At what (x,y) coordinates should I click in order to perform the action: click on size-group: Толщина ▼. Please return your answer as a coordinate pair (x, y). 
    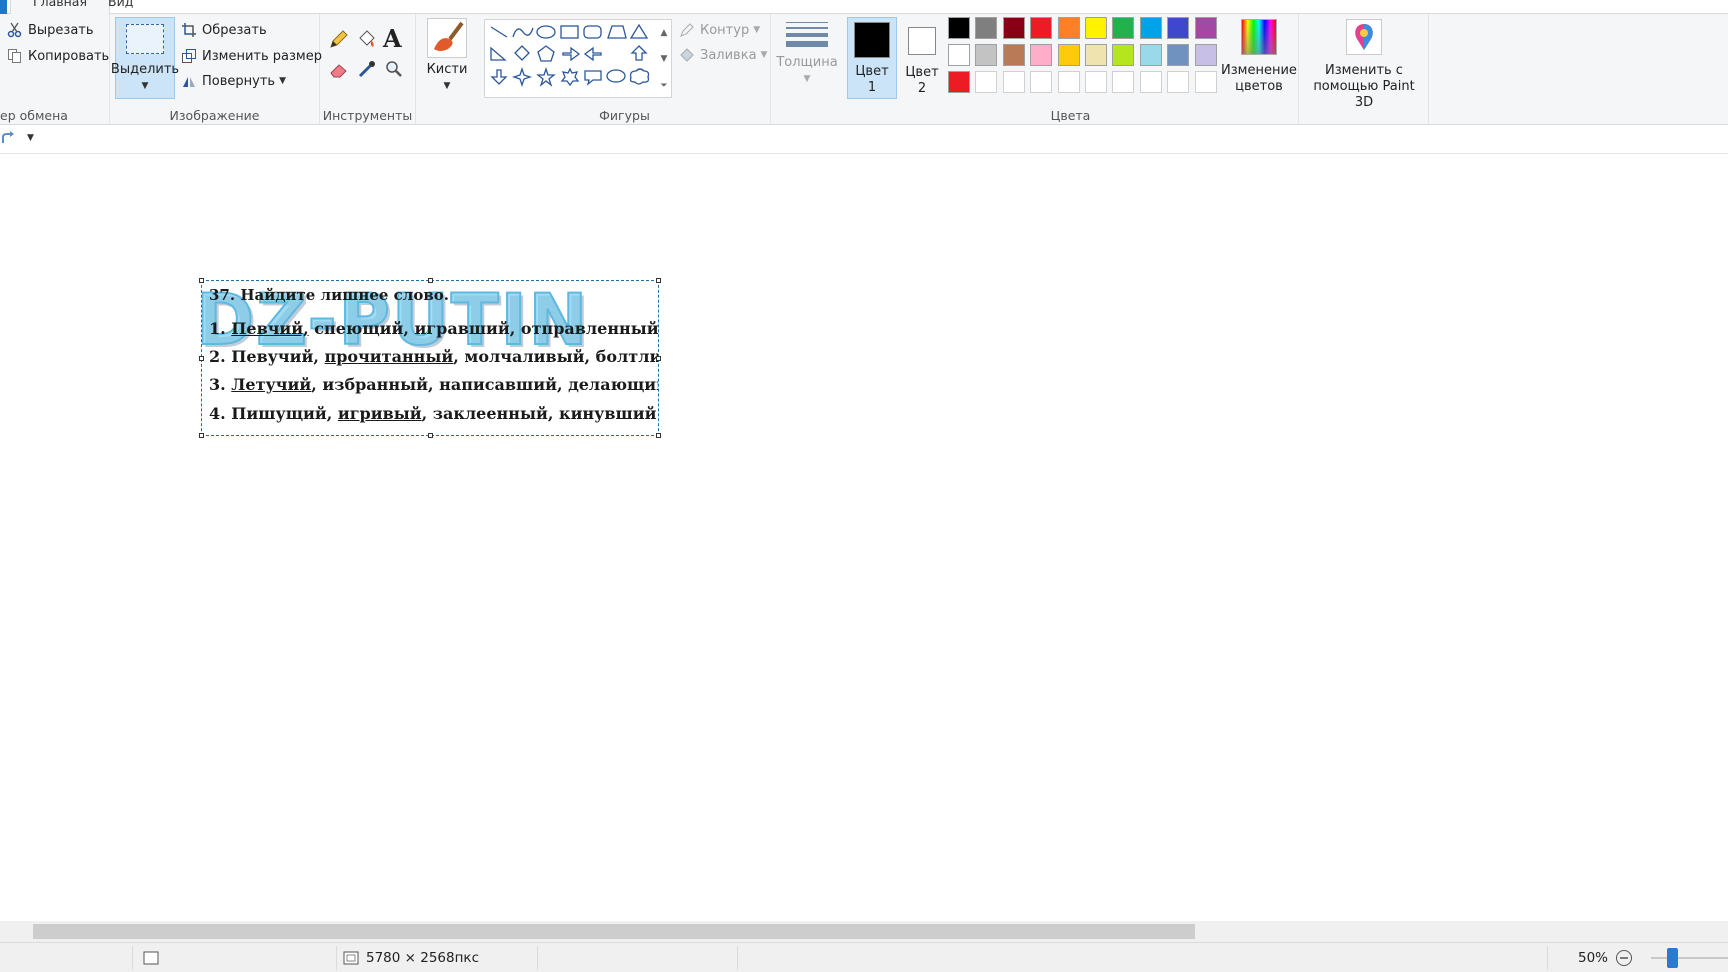
    Looking at the image, I should click on (807, 69).